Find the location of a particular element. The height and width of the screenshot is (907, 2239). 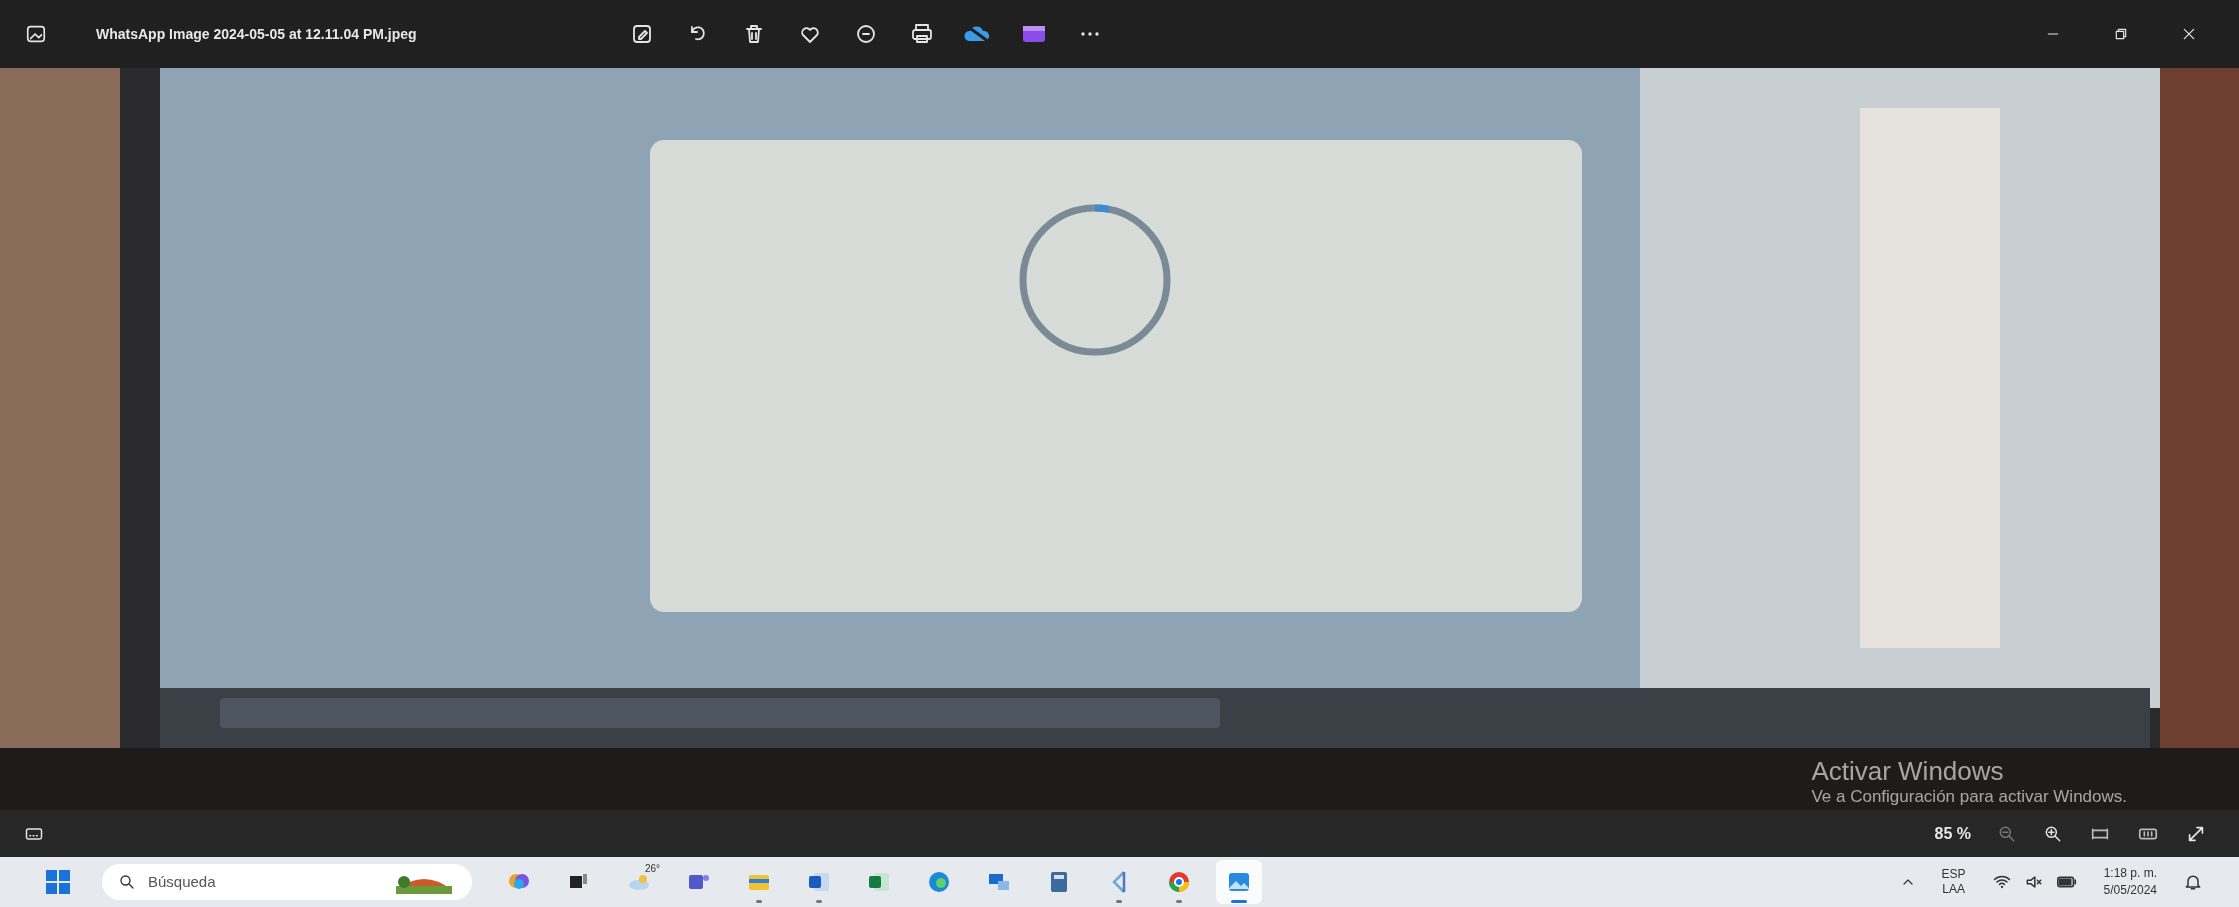

search-field: Búsqueda is located at coordinates (287, 882).